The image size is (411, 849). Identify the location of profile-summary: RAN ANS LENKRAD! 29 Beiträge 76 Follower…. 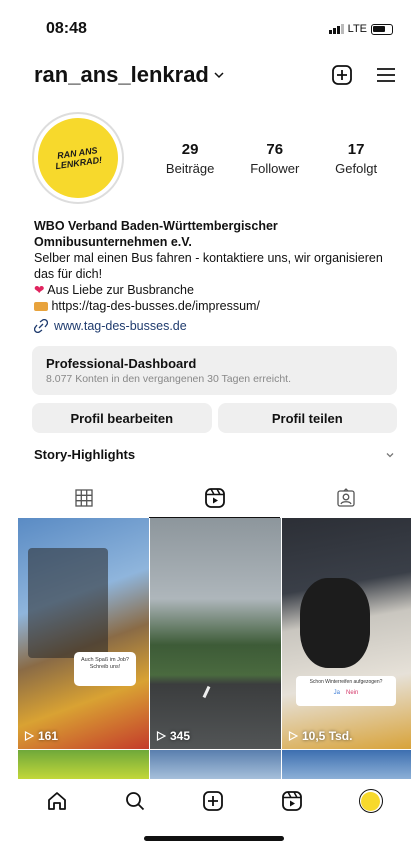
(214, 151).